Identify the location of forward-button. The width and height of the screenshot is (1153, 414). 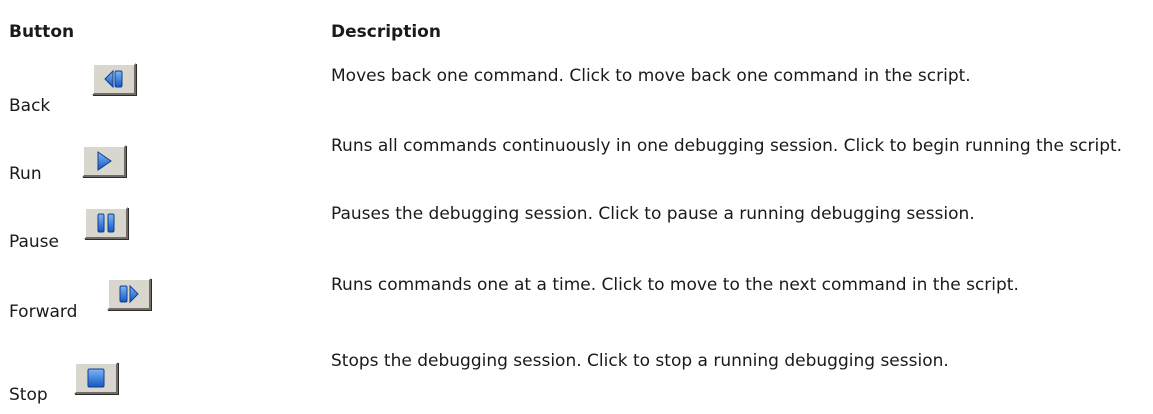
(129, 294).